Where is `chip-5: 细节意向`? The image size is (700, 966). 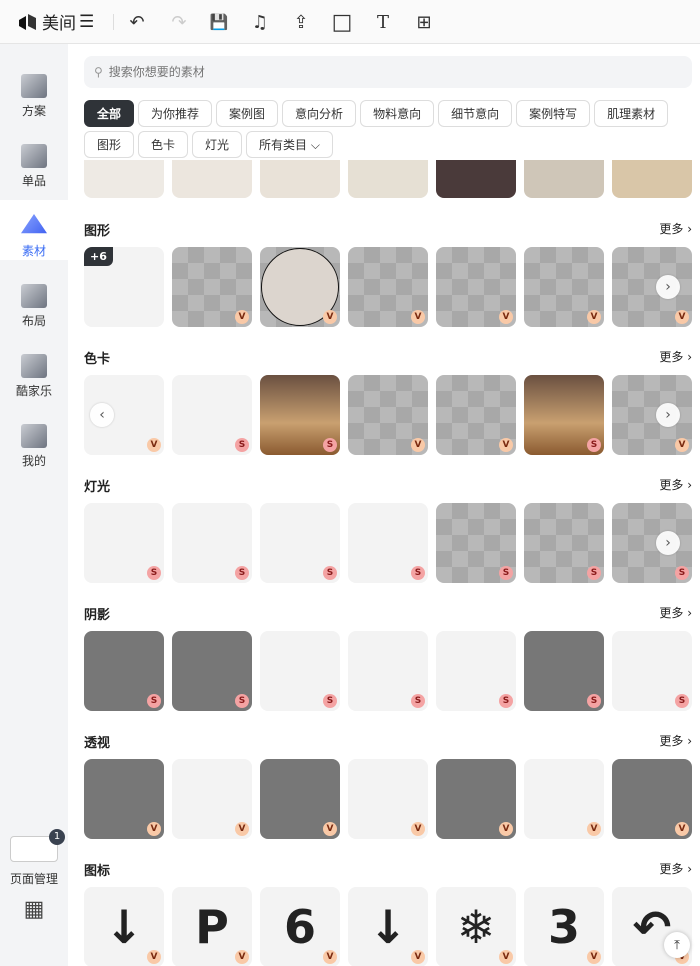 chip-5: 细节意向 is located at coordinates (475, 113).